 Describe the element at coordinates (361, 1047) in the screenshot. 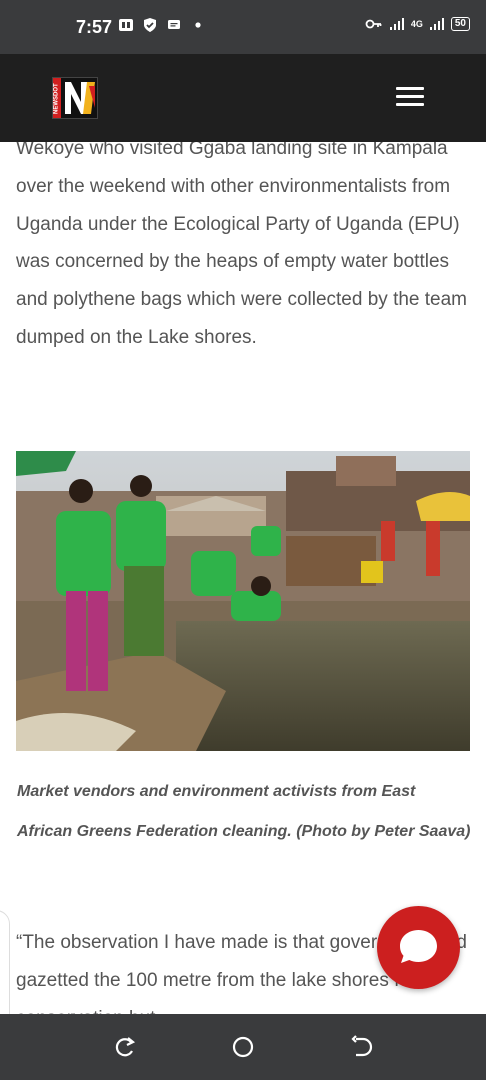

I see `recents-icon` at that location.